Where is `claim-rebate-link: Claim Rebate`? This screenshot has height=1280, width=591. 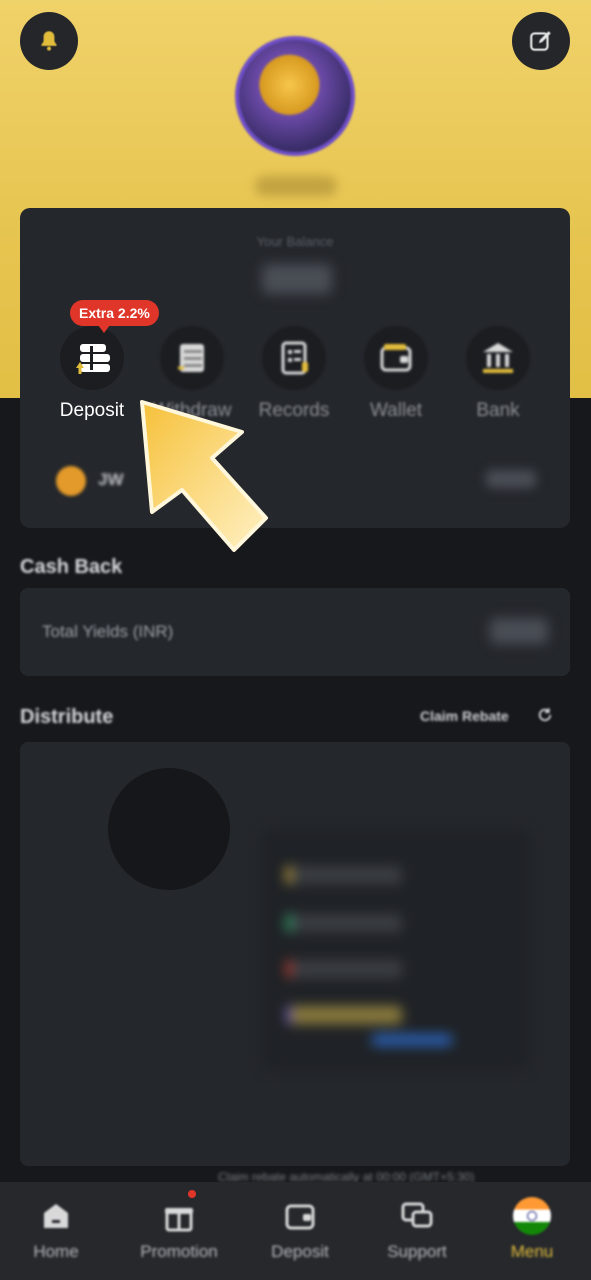
claim-rebate-link: Claim Rebate is located at coordinates (464, 716).